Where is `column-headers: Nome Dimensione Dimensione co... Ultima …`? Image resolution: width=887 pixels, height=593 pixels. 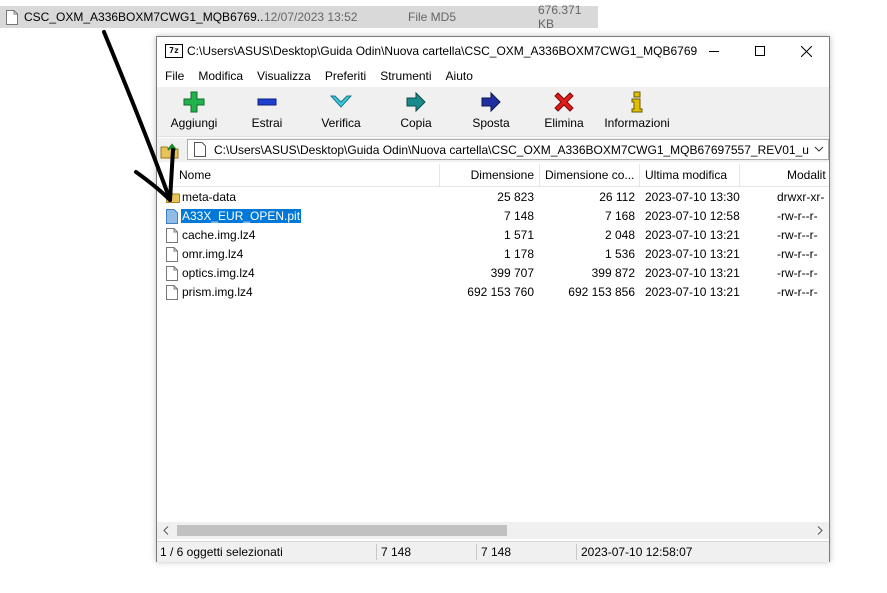
column-headers: Nome Dimensione Dimensione co... Ultima … is located at coordinates (493, 175).